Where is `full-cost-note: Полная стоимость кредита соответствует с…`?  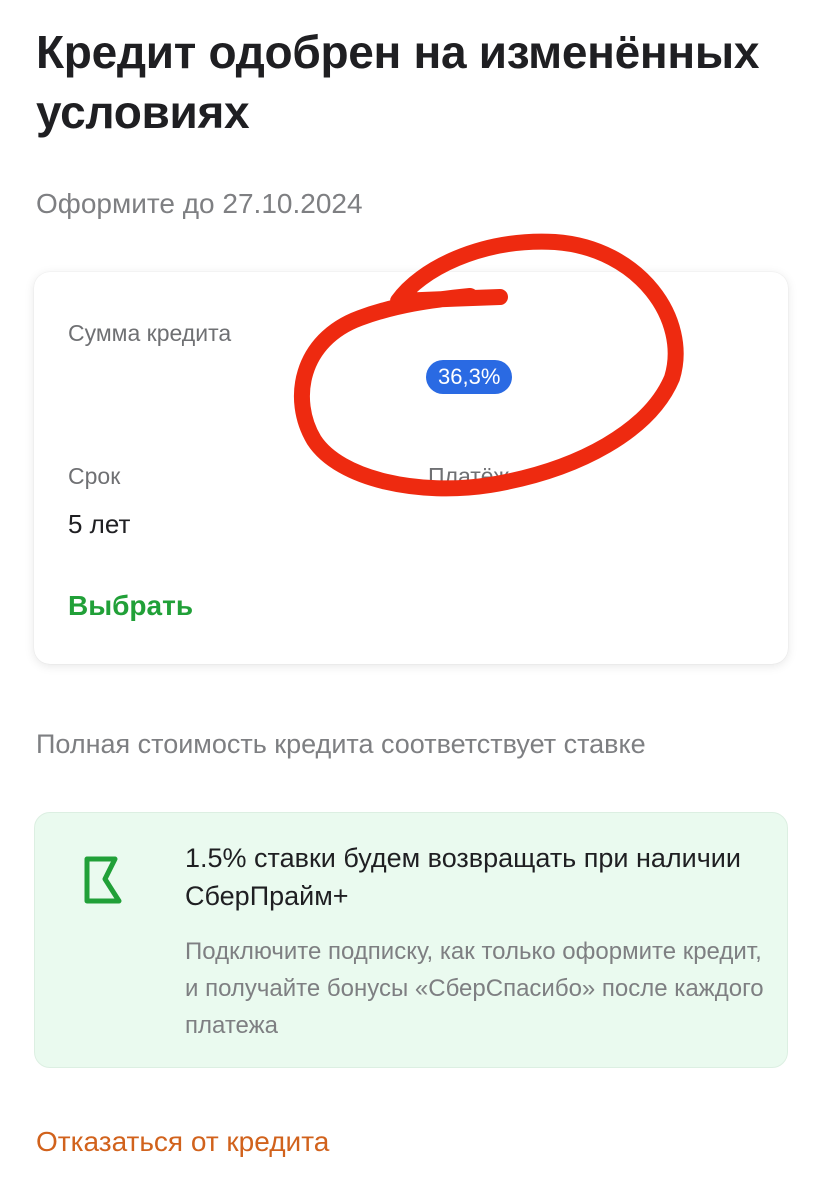
full-cost-note: Полная стоимость кредита соответствует с… is located at coordinates (341, 744).